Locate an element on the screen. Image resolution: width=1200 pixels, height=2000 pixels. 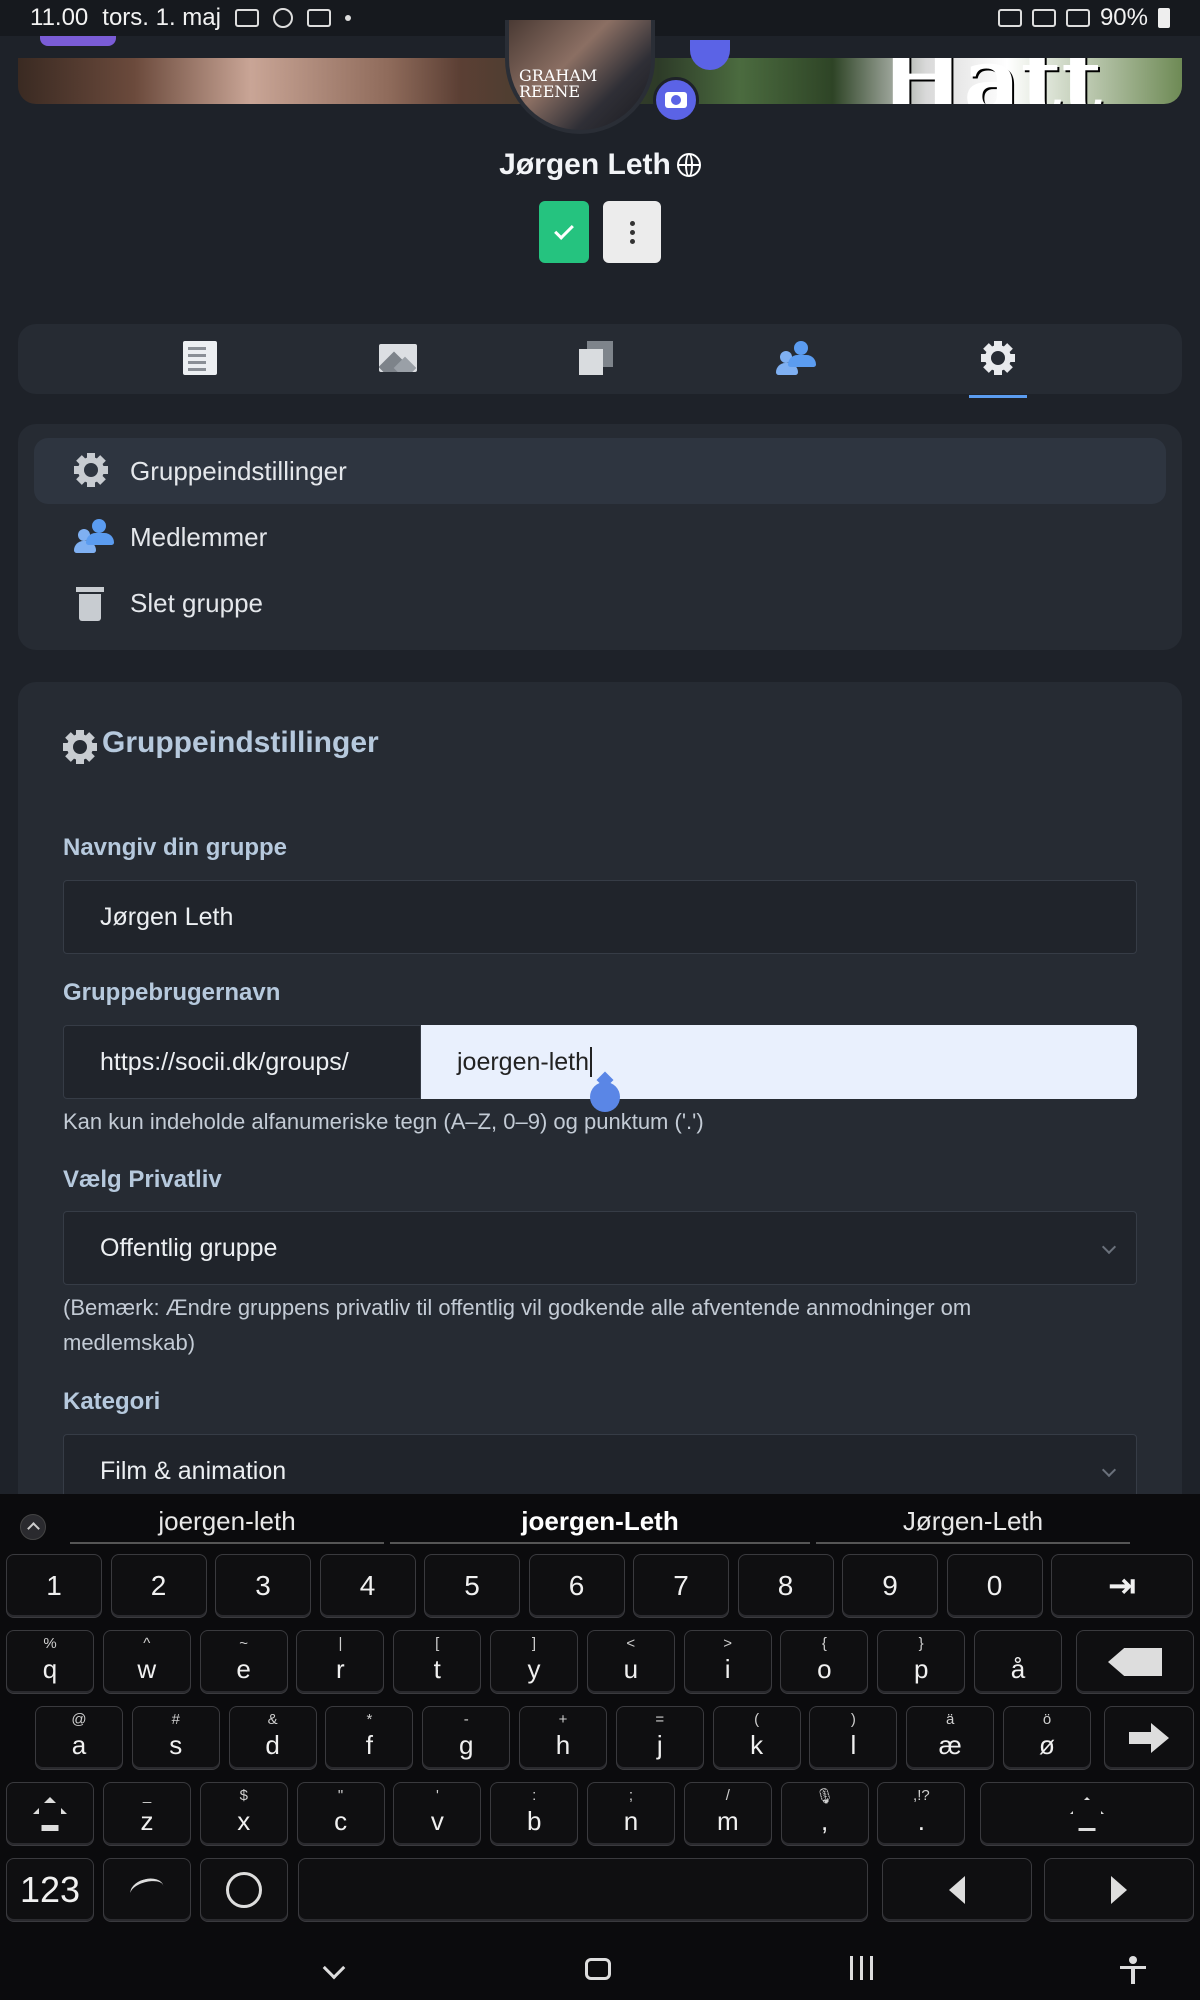
key-å: å is located at coordinates (1018, 1662).